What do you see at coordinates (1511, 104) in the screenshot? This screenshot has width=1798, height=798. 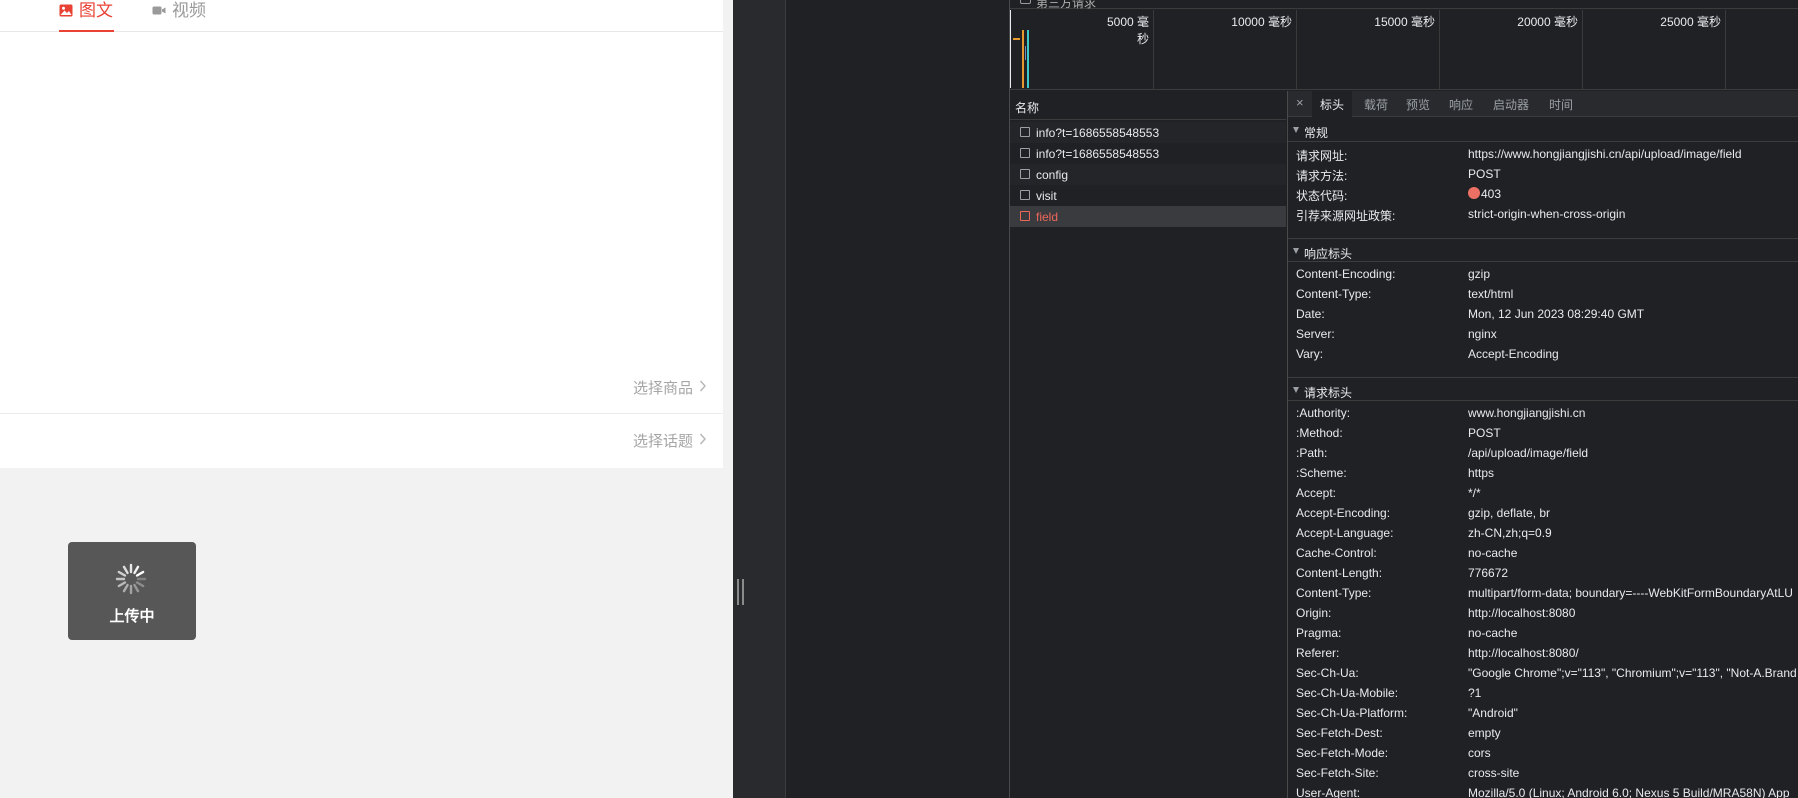 I see `tab-initiator: 启动器` at bounding box center [1511, 104].